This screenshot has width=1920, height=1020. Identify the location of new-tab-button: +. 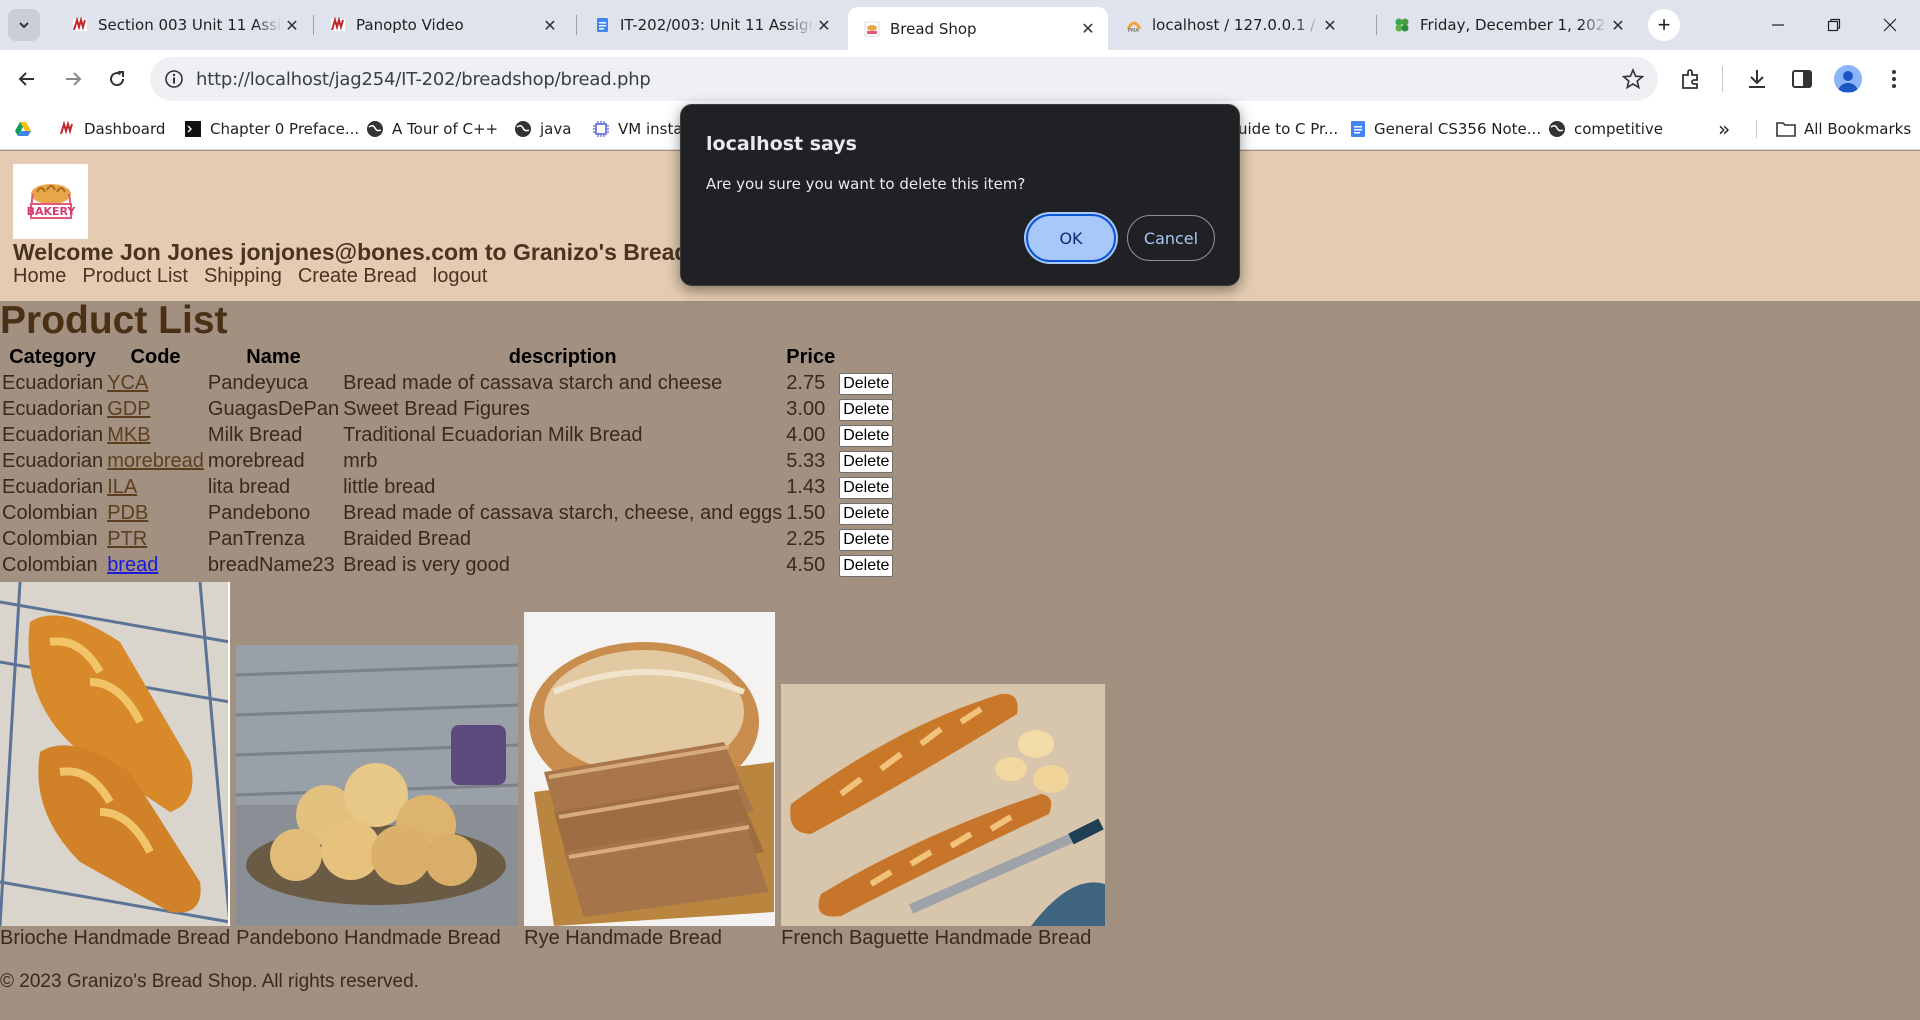
(1664, 25).